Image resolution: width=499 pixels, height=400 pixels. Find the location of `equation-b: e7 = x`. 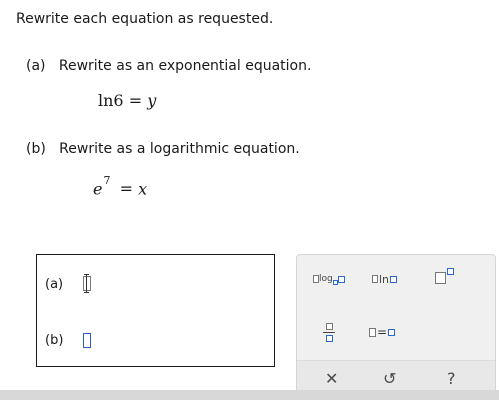

equation-b: e7 = x is located at coordinates (120, 186).